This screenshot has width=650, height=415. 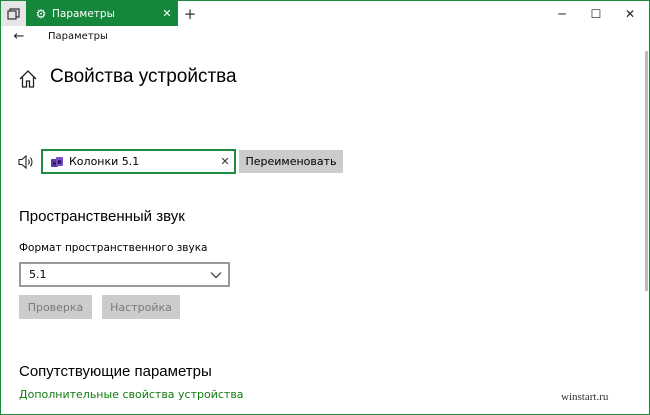 I want to click on title-bar: ⚙ Параметры ✕ + ─ ☐ ✕, so click(x=325, y=13).